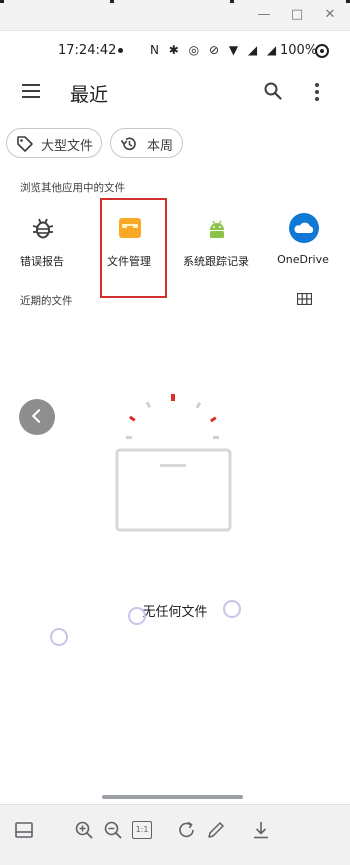 Image resolution: width=350 pixels, height=865 pixels. What do you see at coordinates (25, 144) in the screenshot?
I see `tag-icon` at bounding box center [25, 144].